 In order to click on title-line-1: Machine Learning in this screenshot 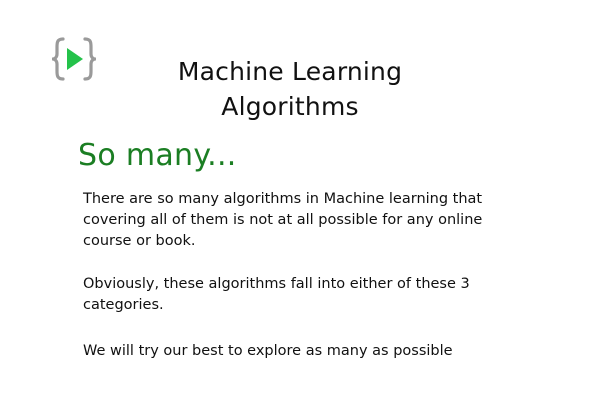, I will do `click(290, 71)`.